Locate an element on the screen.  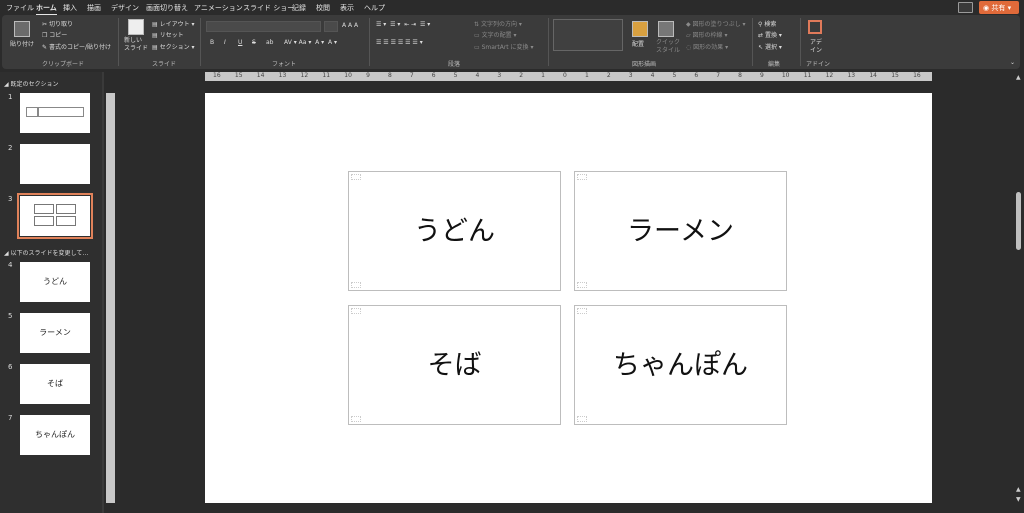
spacing-button: AV ▾ Aa ▾ A ▾ A ▾ is located at coordinates (310, 42).